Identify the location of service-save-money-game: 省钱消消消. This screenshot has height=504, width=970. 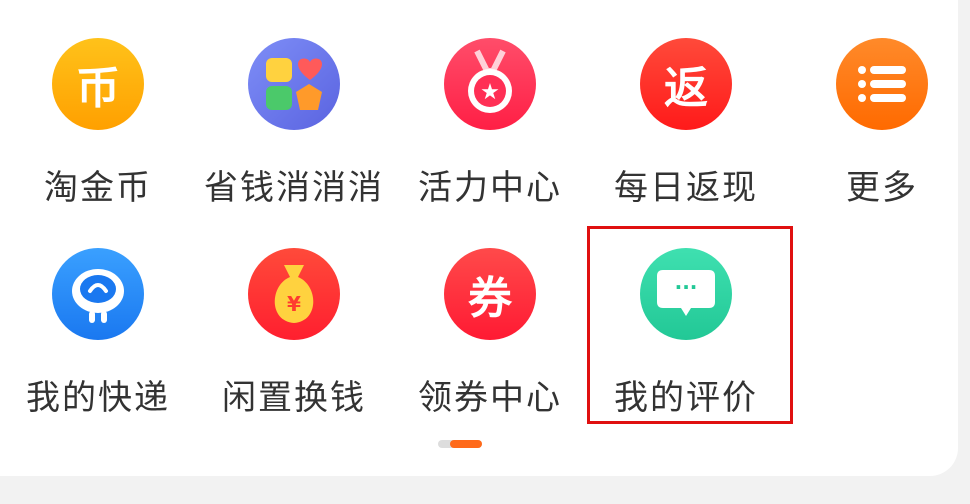
(294, 104).